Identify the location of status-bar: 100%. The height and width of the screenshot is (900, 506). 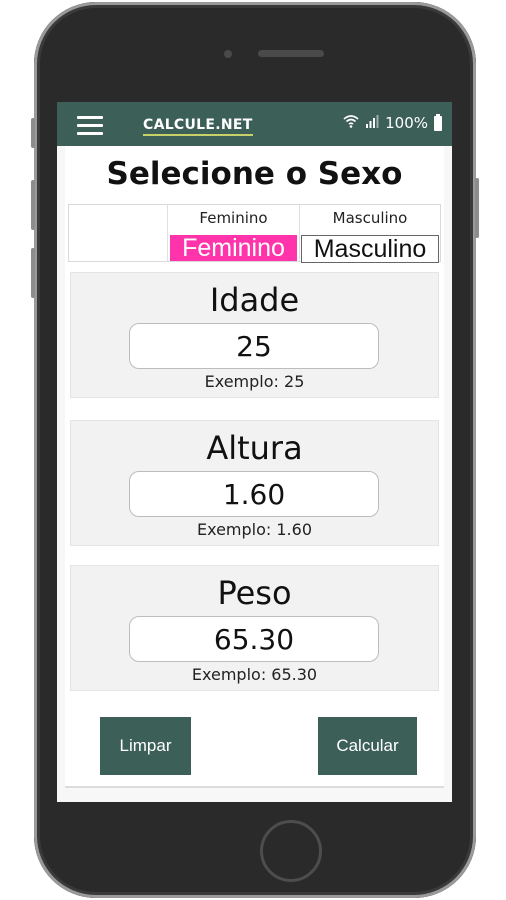
(392, 122).